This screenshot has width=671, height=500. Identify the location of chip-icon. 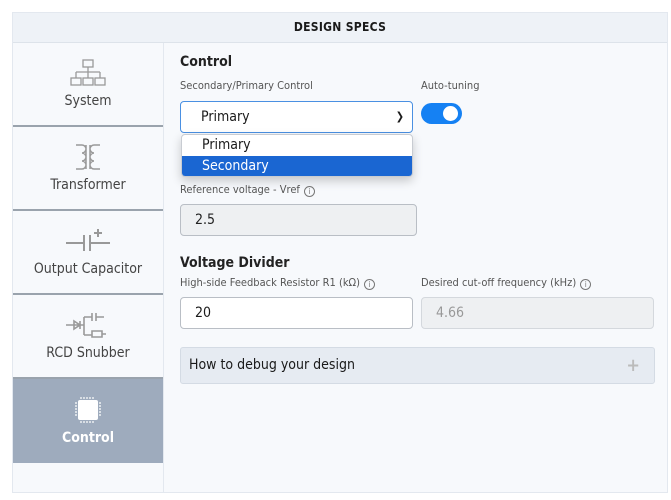
(88, 410).